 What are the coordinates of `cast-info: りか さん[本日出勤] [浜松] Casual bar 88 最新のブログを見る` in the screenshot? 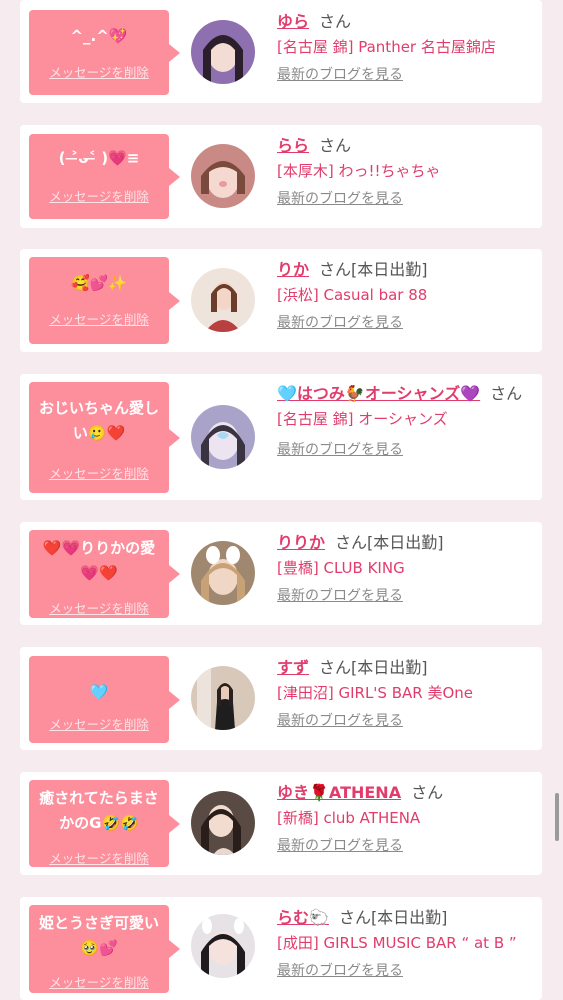 It's located at (405, 295).